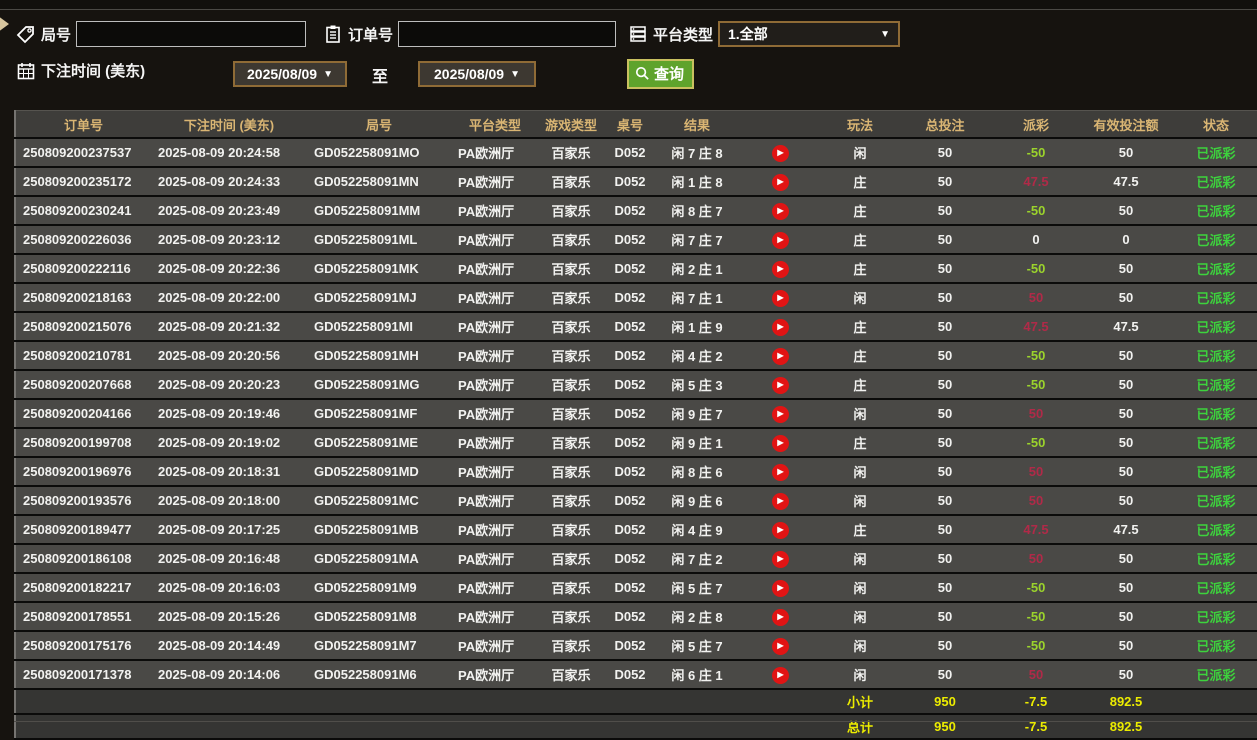  I want to click on search-button: 查询, so click(661, 74).